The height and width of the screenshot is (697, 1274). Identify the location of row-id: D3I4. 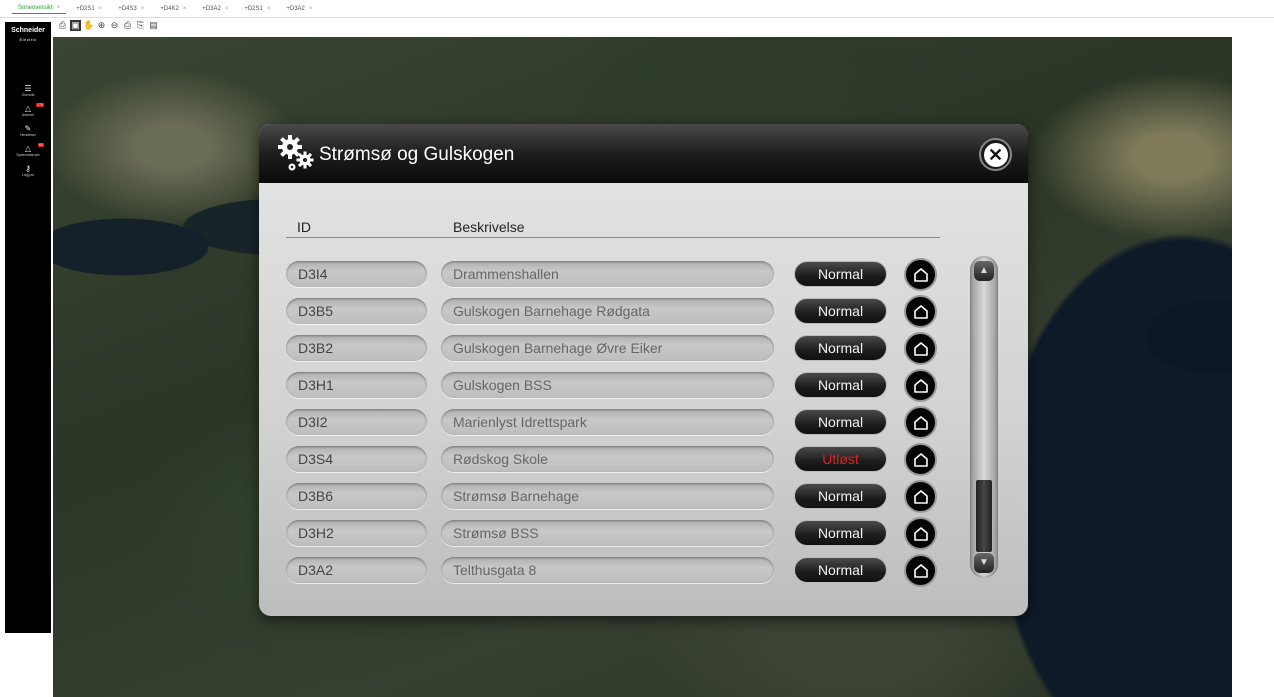
(356, 274).